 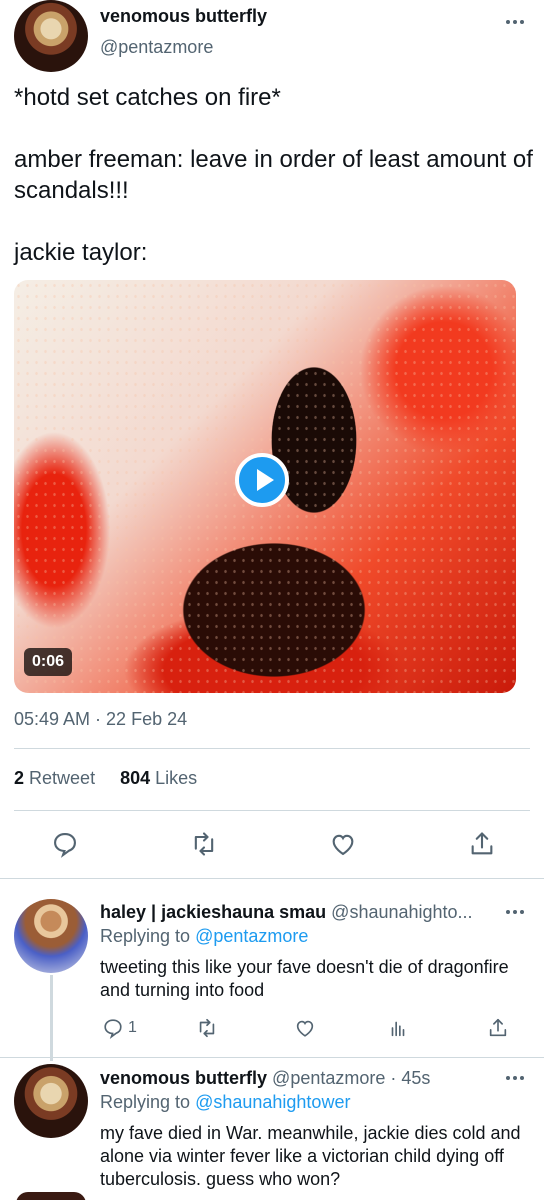 What do you see at coordinates (132, 1027) in the screenshot?
I see `reply-count: 1` at bounding box center [132, 1027].